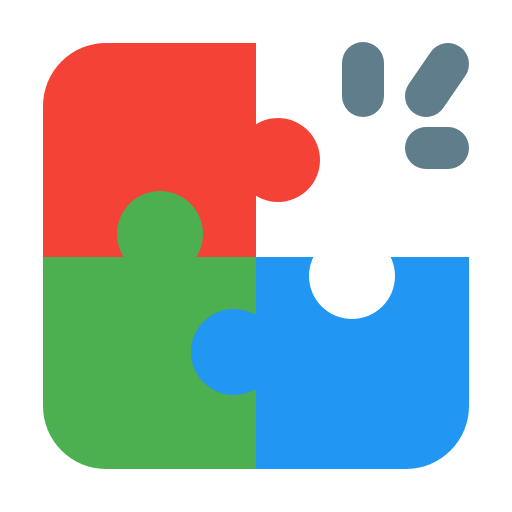 Image resolution: width=512 pixels, height=512 pixels. Describe the element at coordinates (352, 276) in the screenshot. I see `missing-piece-slot` at that location.